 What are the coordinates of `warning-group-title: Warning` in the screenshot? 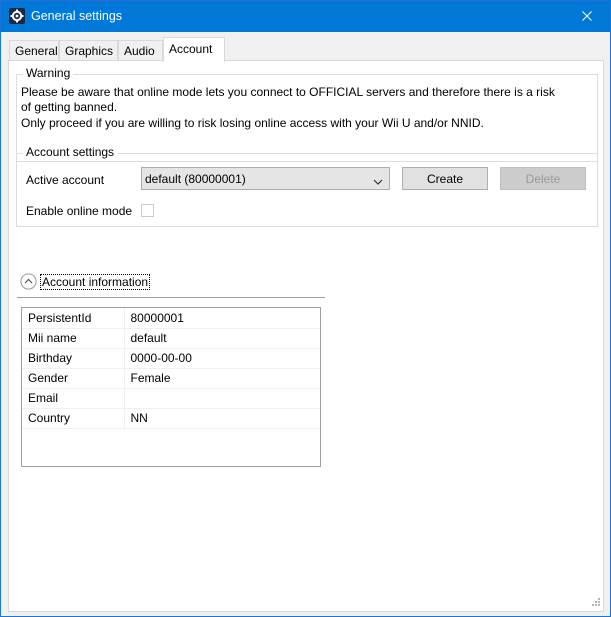 It's located at (48, 73).